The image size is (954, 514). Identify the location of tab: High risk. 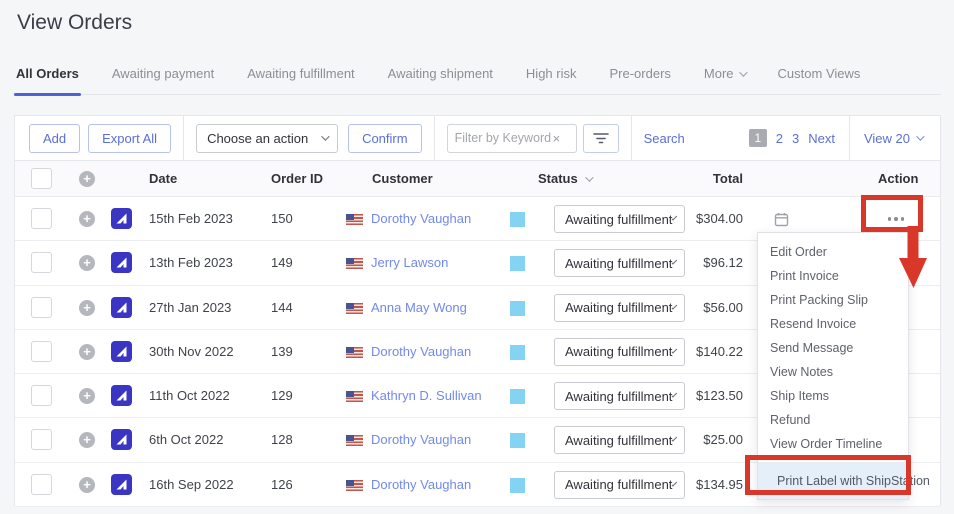
(551, 80).